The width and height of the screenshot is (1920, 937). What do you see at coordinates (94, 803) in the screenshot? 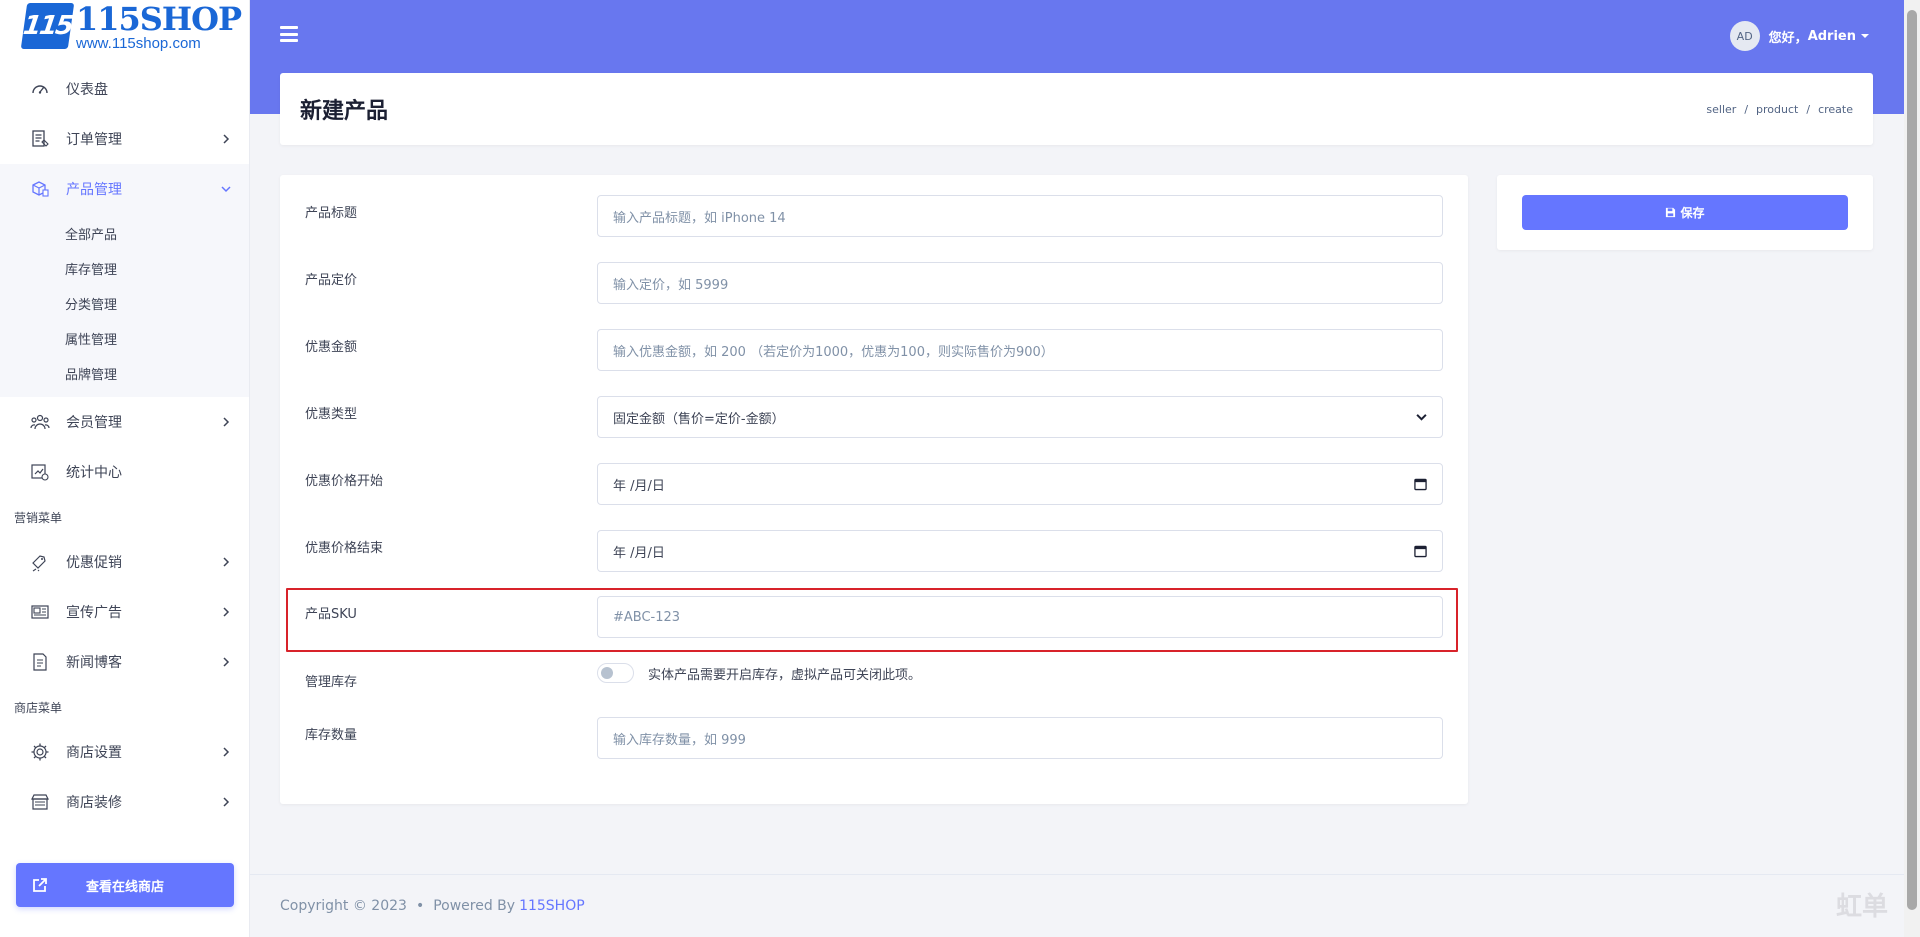
I see `sidebar-item-label: 商店装修` at bounding box center [94, 803].